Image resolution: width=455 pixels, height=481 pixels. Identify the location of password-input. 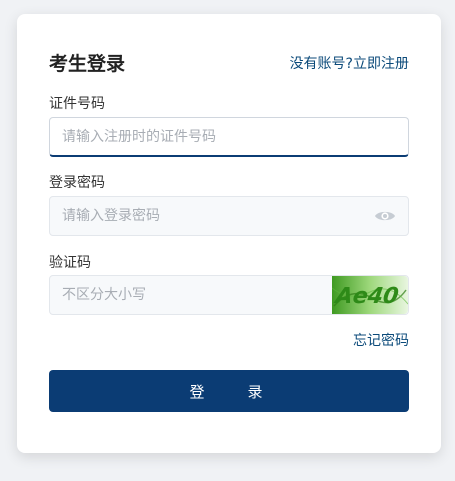
(229, 216).